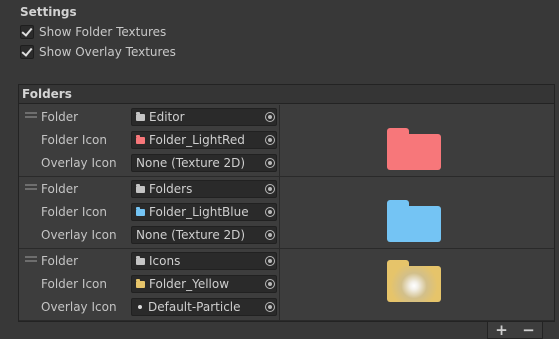 Image resolution: width=559 pixels, height=339 pixels. I want to click on show-folder-textures-label: Show Folder Textures, so click(103, 32).